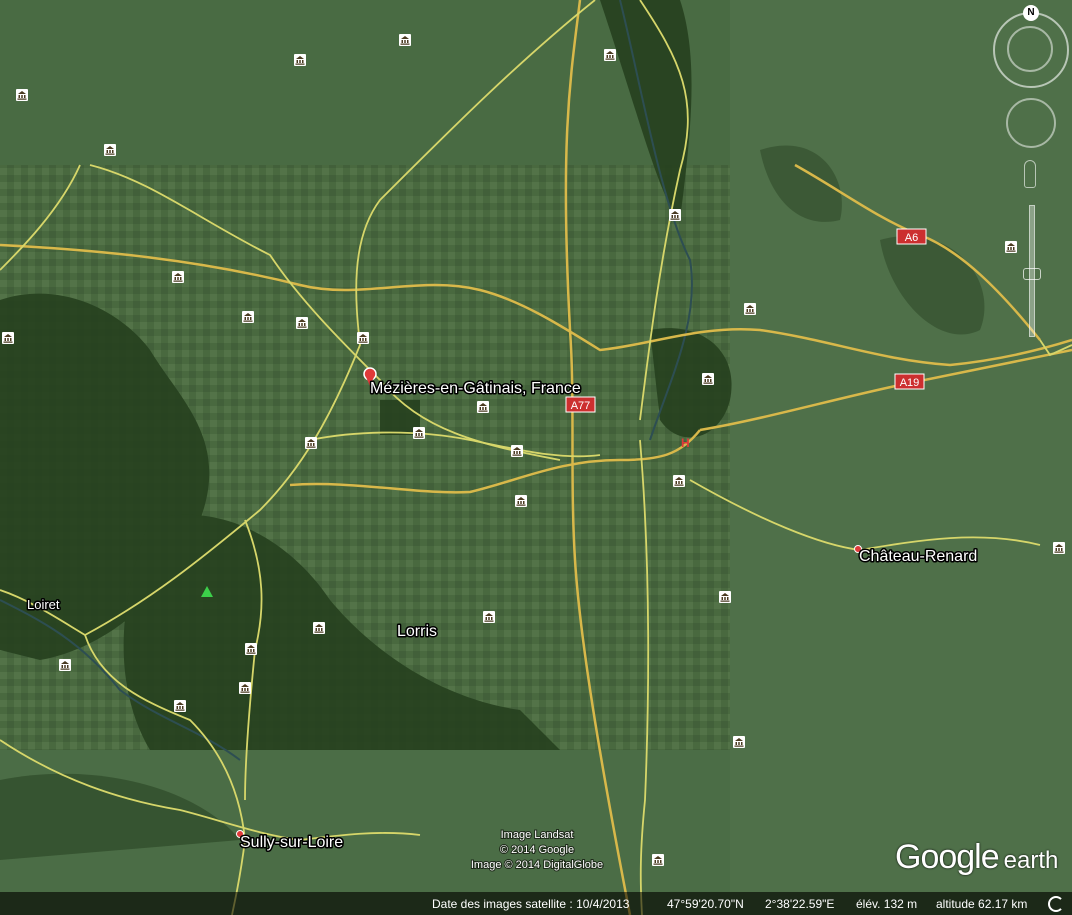 The image size is (1072, 915). I want to click on hospital-icon: H, so click(685, 443).